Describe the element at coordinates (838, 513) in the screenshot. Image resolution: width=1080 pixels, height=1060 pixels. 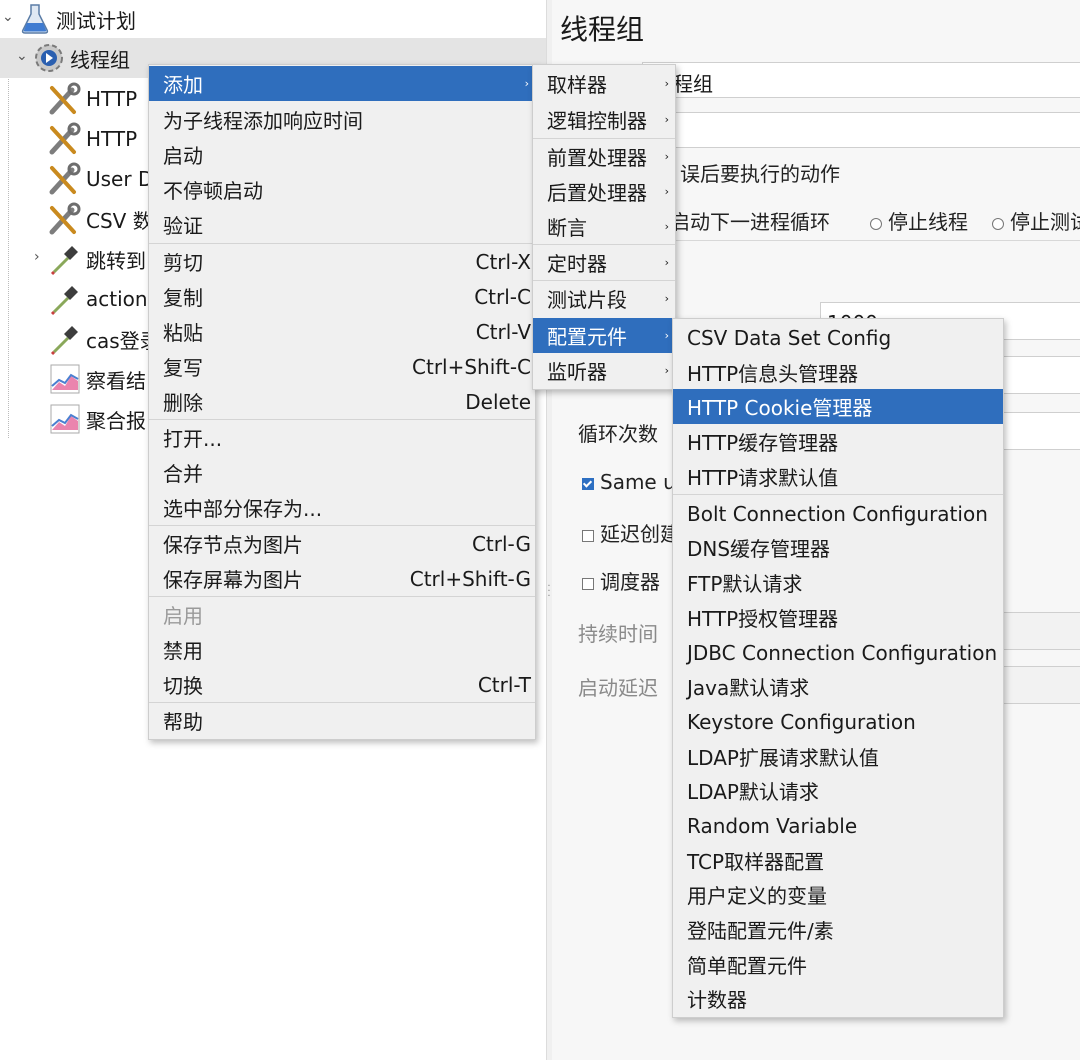
I see `menu-item-bolt-connection-config: Bolt Connection Configuration` at that location.